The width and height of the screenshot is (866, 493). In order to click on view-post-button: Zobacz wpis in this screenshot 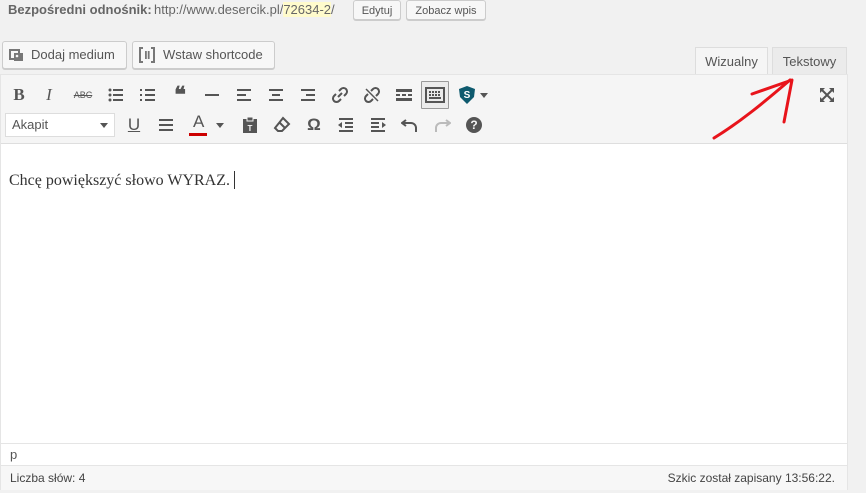, I will do `click(446, 10)`.